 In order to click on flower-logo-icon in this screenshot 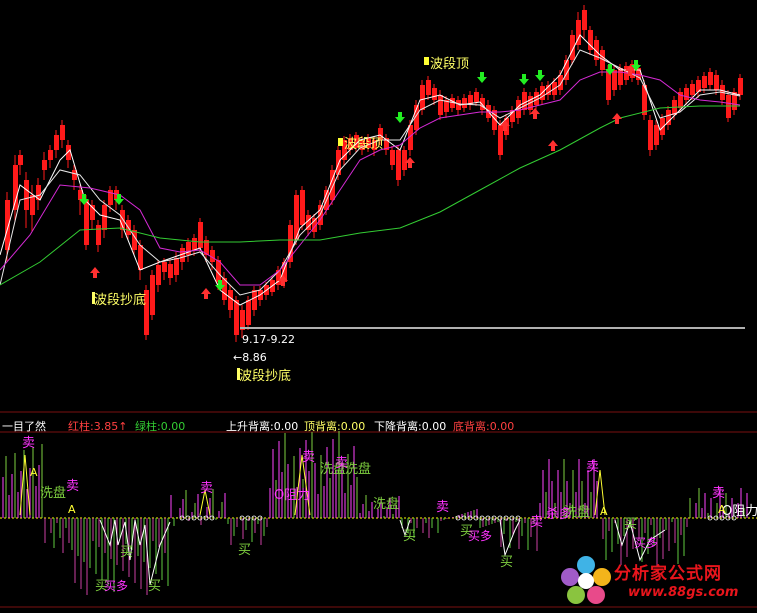, I will do `click(586, 580)`.